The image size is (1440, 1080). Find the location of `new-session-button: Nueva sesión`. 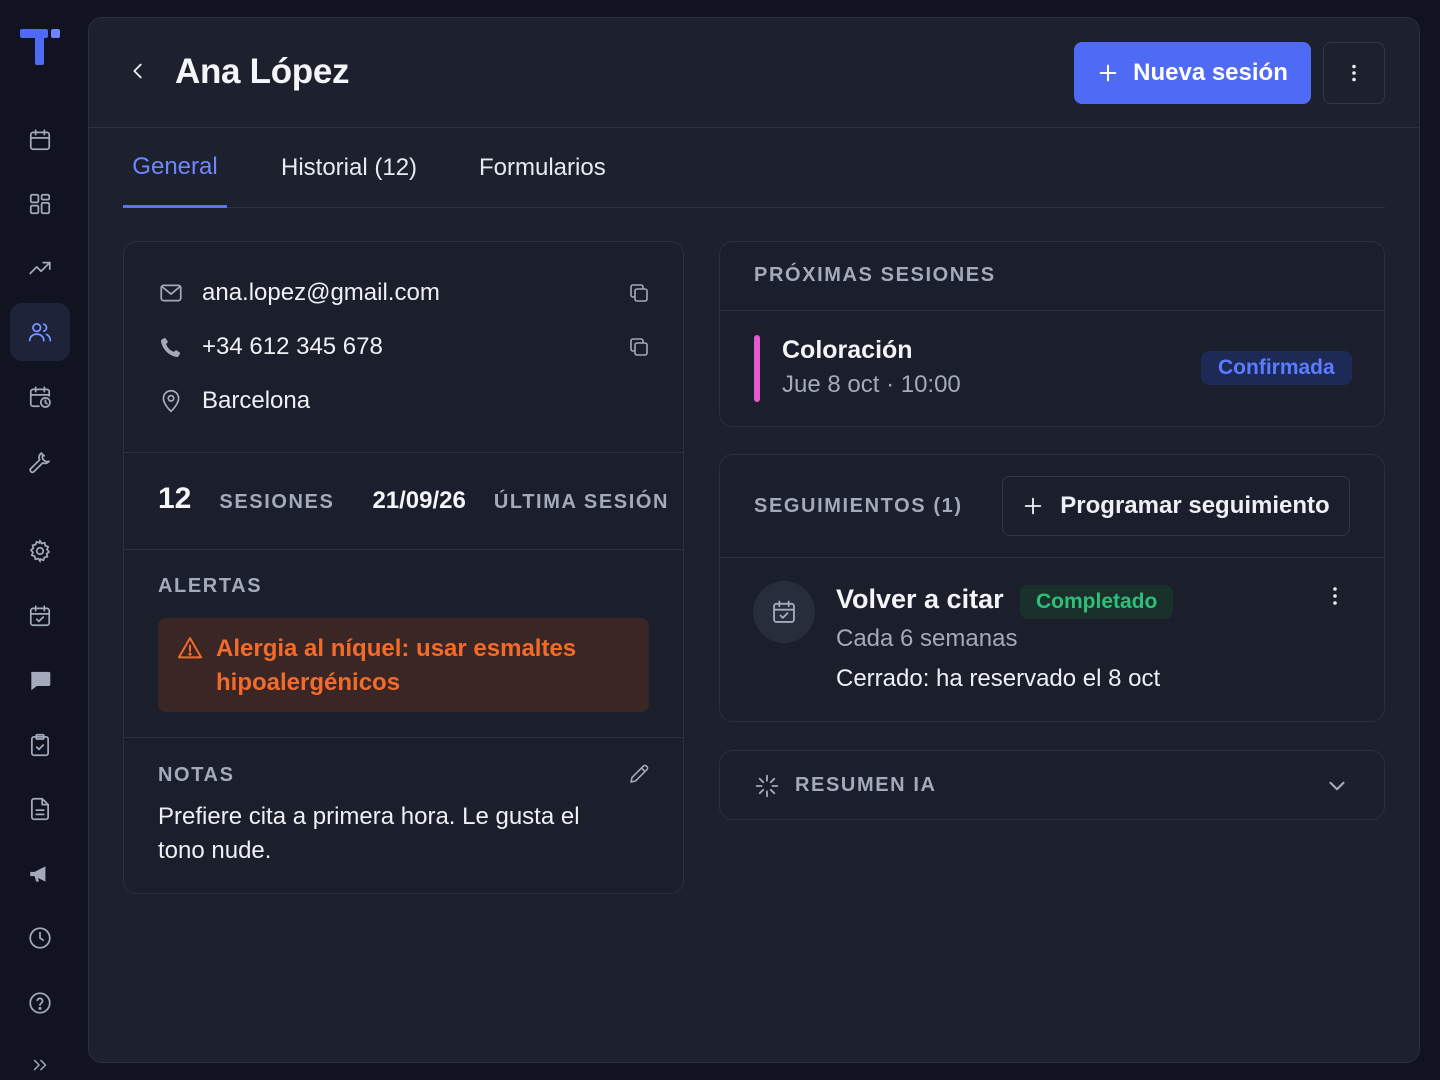

new-session-button: Nueva sesión is located at coordinates (1192, 73).